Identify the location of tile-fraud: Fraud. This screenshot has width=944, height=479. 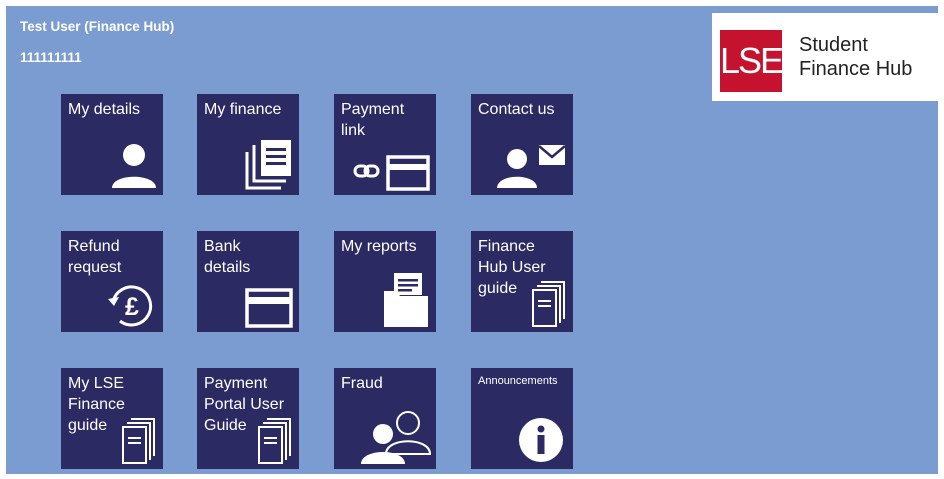
(385, 418).